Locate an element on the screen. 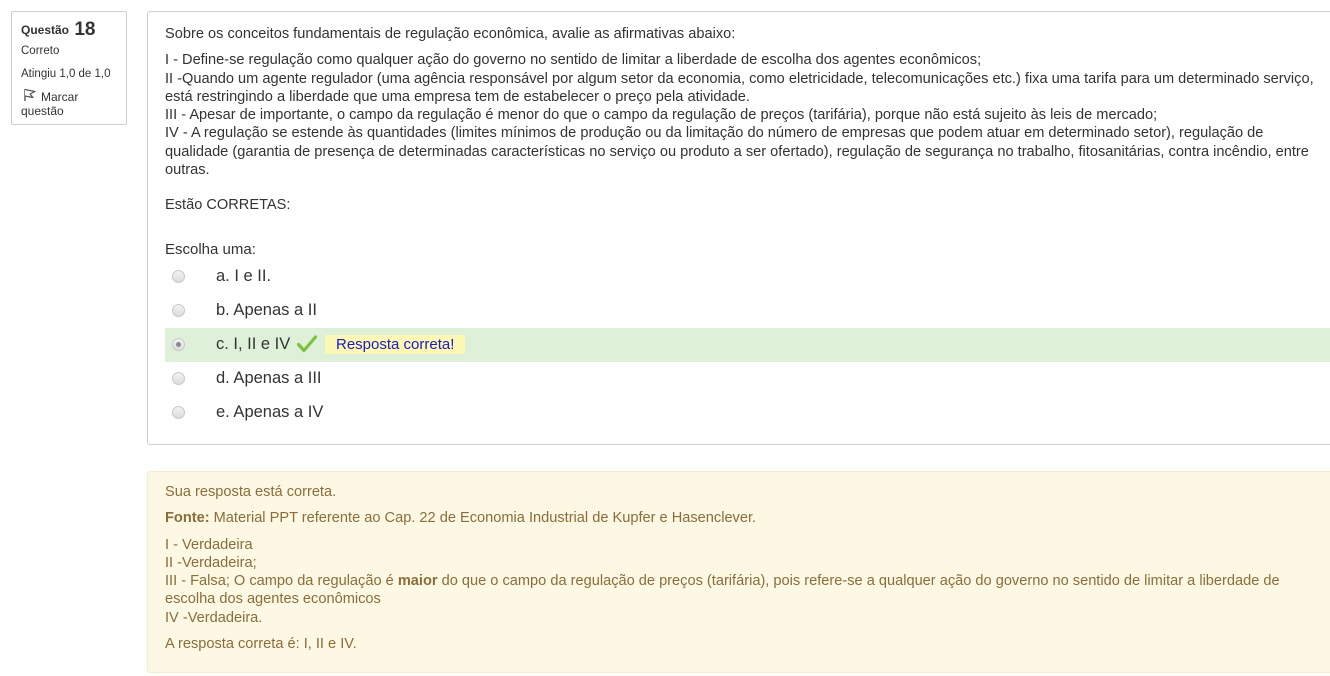 The image size is (1330, 676). feedback-line-3-bold: maior is located at coordinates (417, 581).